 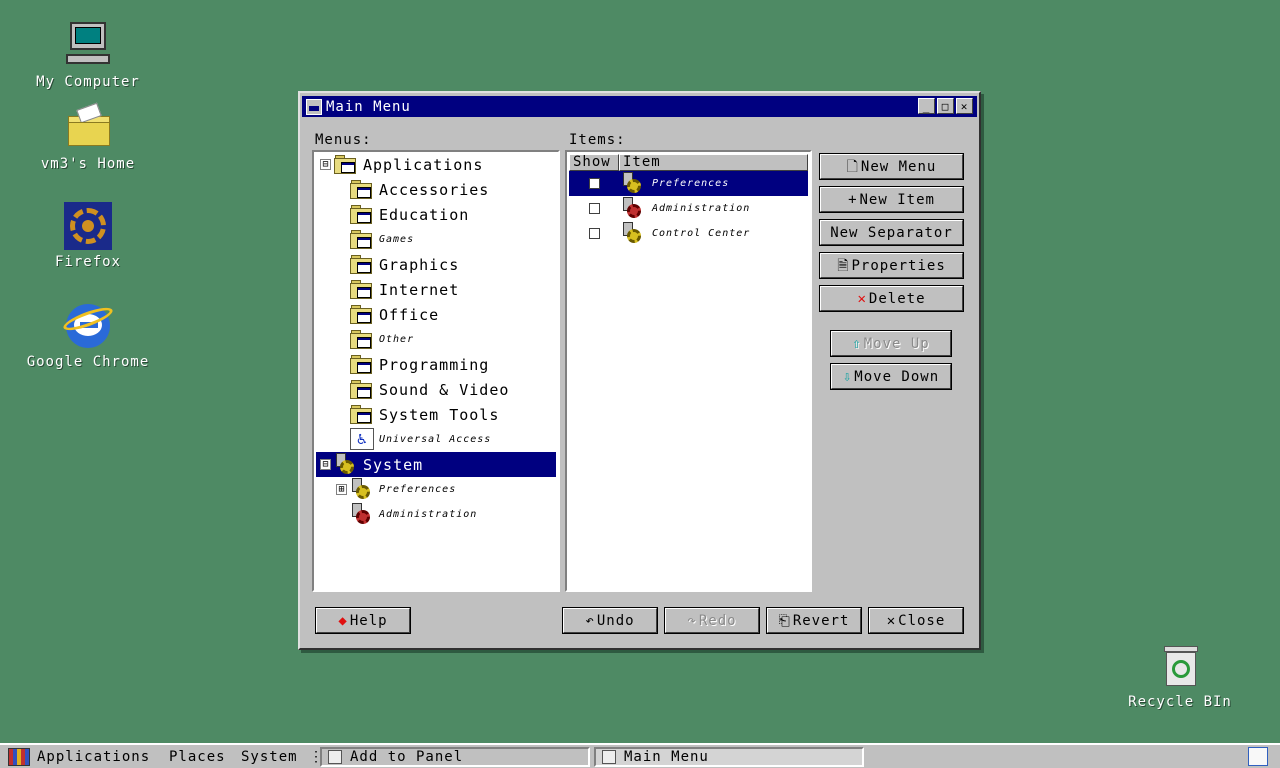 I want to click on new-separator-button: New Separator, so click(x=891, y=232).